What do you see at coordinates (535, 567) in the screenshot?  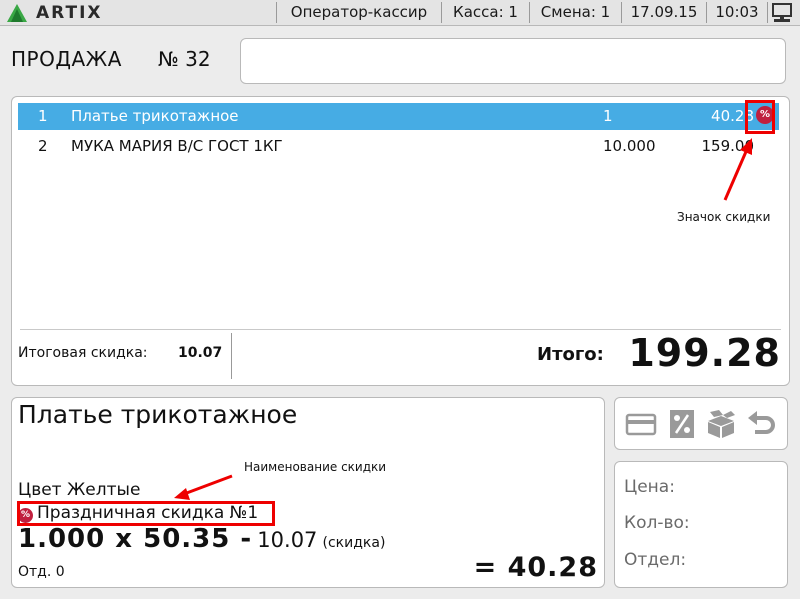 I see `item-sum: = 40.28` at bounding box center [535, 567].